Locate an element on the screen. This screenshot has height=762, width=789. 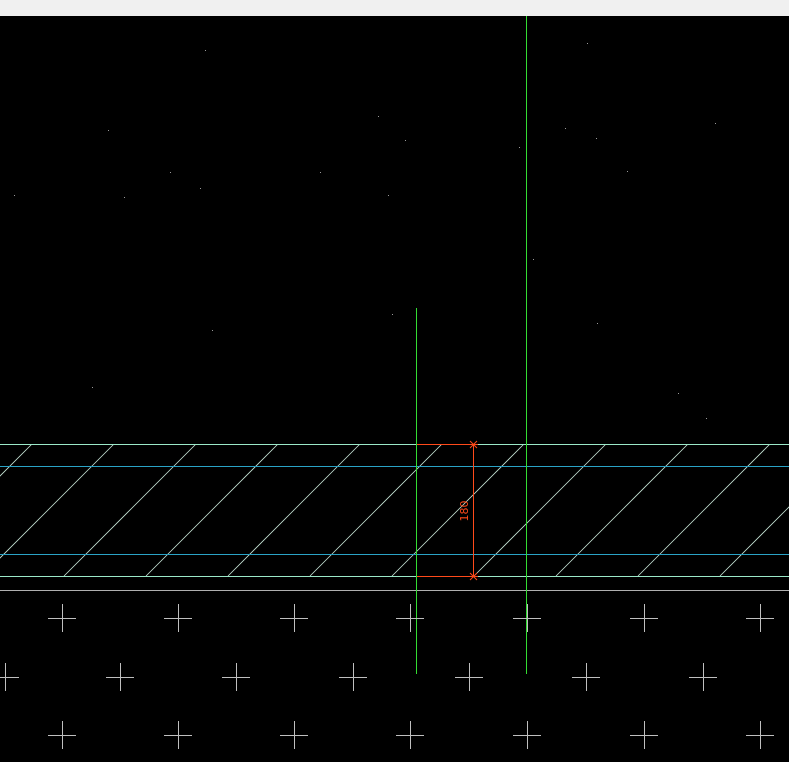
thickness-dimension: 180 is located at coordinates (447, 510).